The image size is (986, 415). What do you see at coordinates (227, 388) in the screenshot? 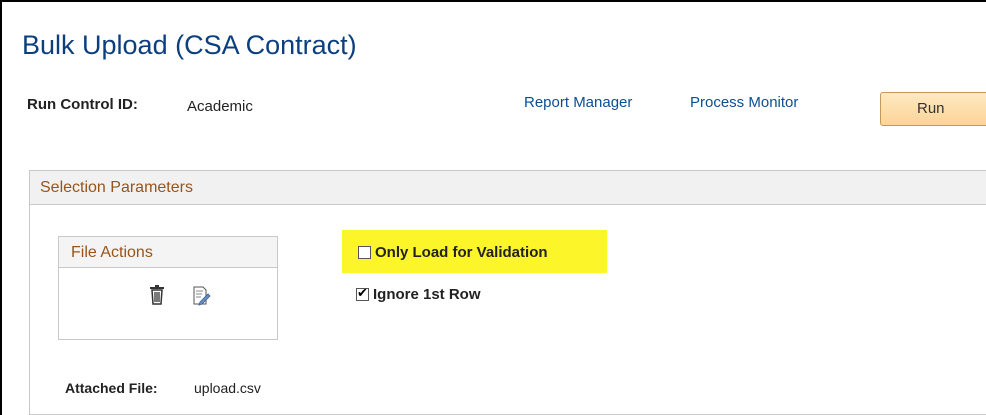
I see `attached-file-value: upload.csv` at bounding box center [227, 388].